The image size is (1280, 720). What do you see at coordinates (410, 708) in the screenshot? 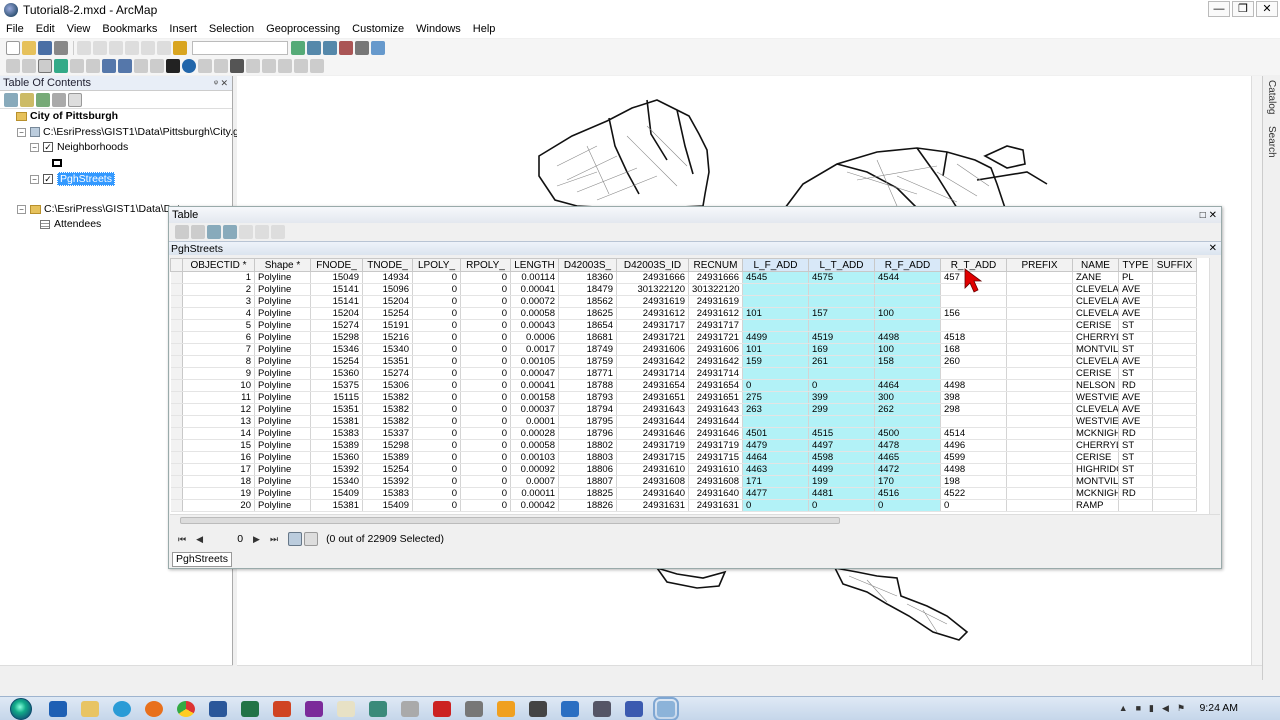
I see `arcscene-icon` at bounding box center [410, 708].